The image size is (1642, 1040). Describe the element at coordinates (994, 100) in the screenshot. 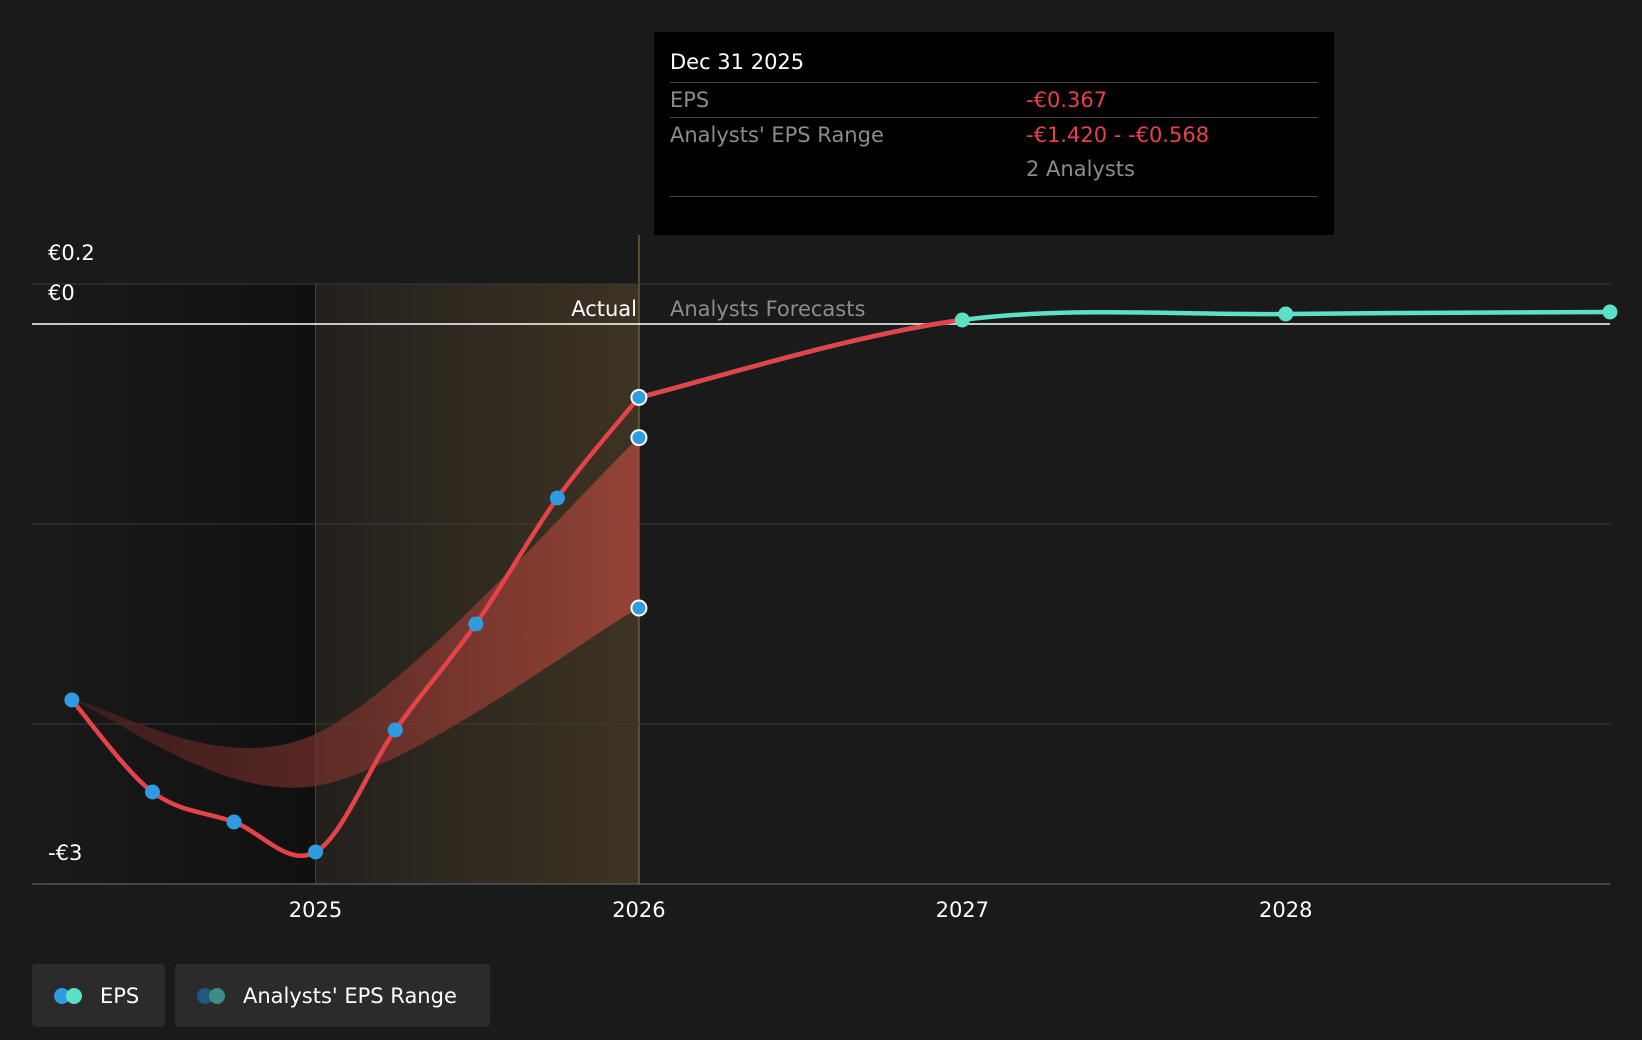

I see `tooltip-eps-row: EPS -€0.367` at that location.